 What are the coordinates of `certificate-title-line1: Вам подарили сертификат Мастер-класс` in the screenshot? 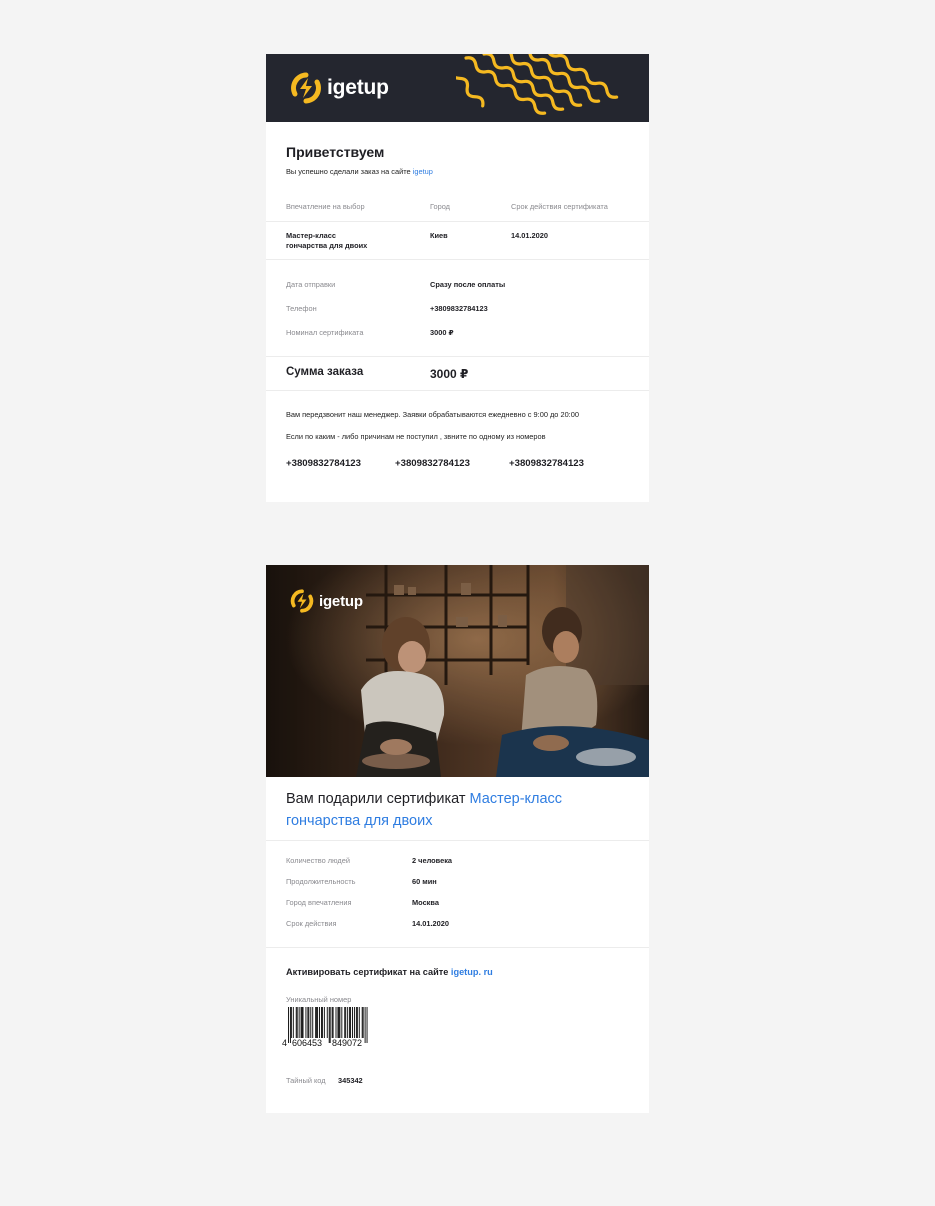 It's located at (424, 799).